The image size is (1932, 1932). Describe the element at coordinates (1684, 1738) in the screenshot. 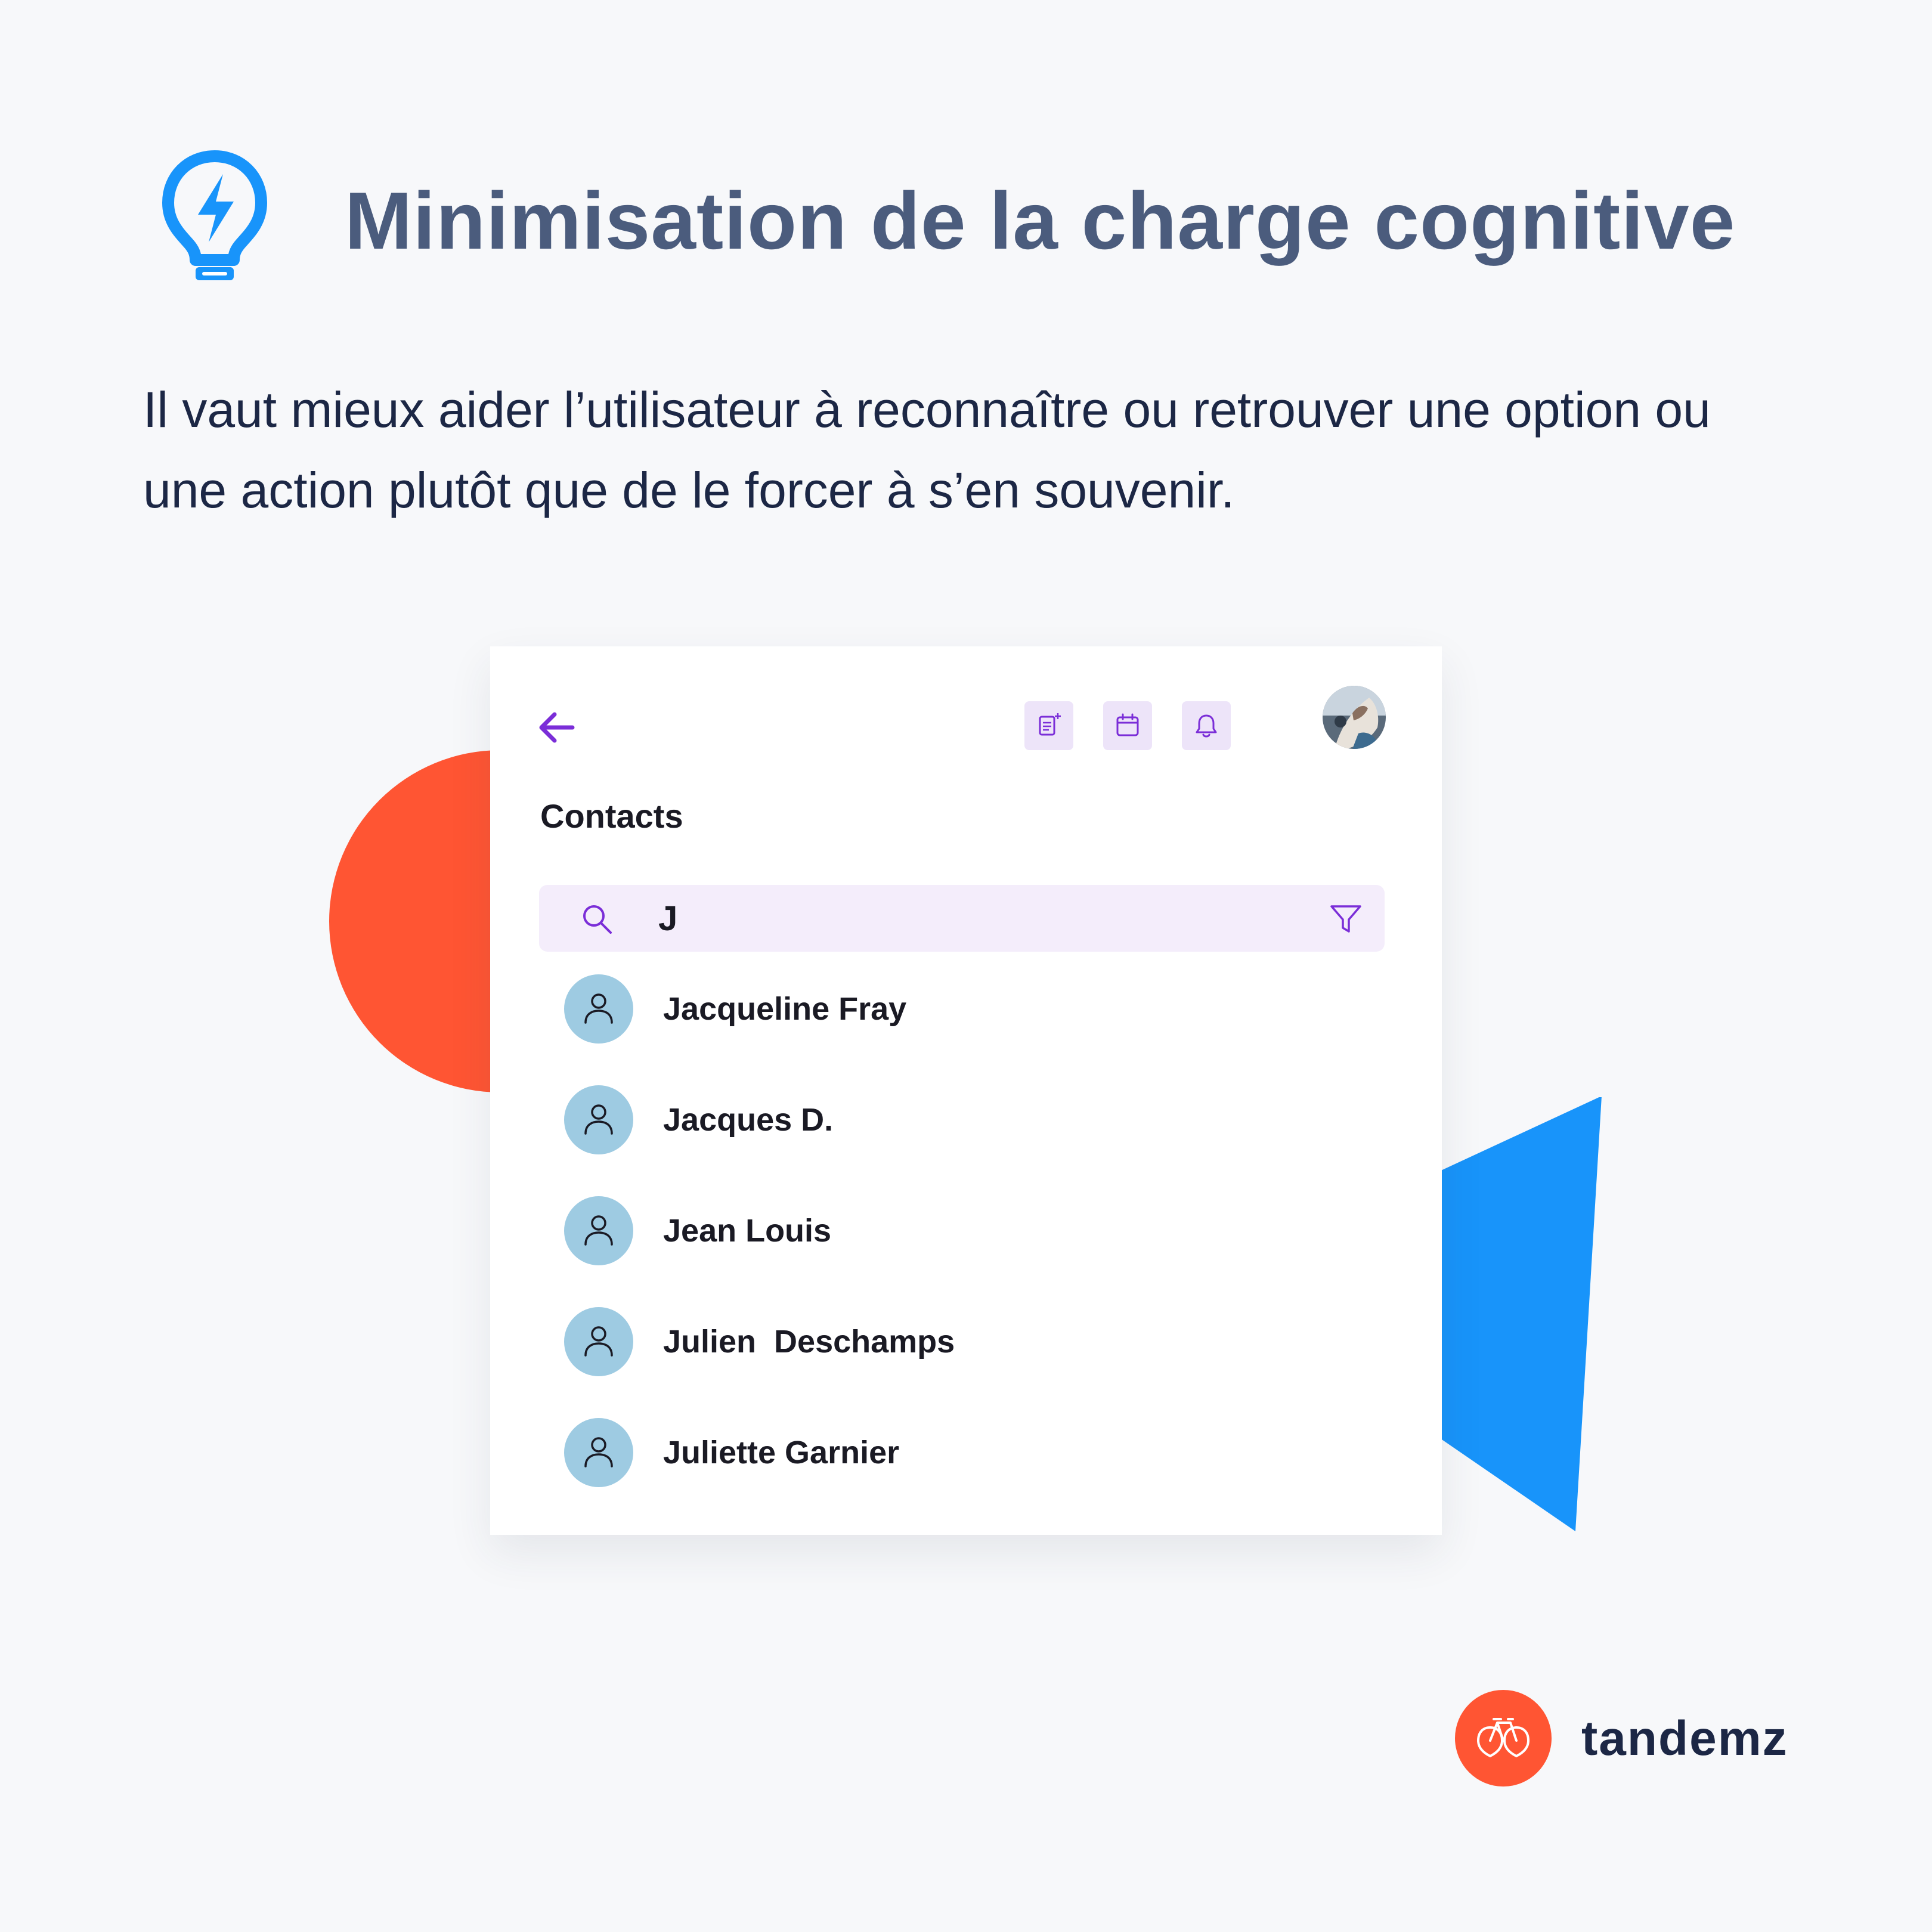

I see `brand-name: tandemz` at that location.